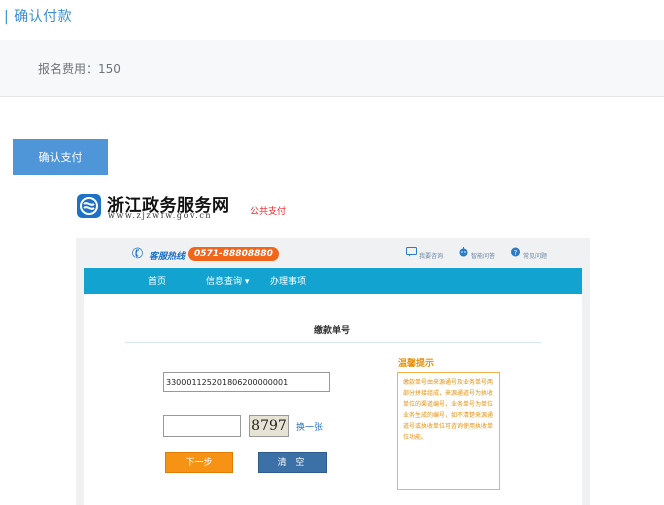 The height and width of the screenshot is (505, 664). What do you see at coordinates (332, 331) in the screenshot?
I see `form-title: 缴款单号` at bounding box center [332, 331].